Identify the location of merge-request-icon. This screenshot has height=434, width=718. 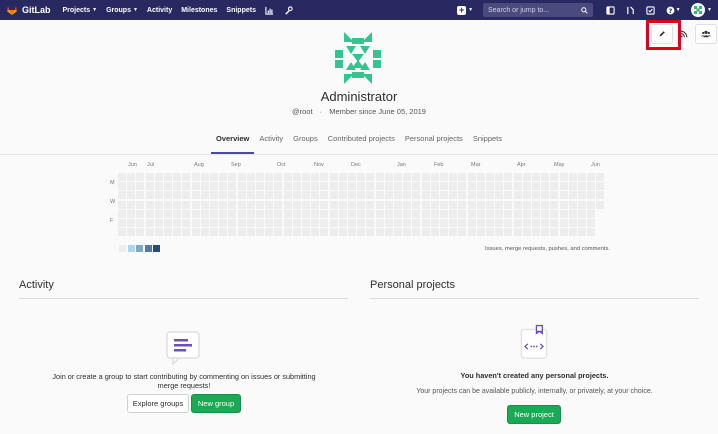
(630, 10).